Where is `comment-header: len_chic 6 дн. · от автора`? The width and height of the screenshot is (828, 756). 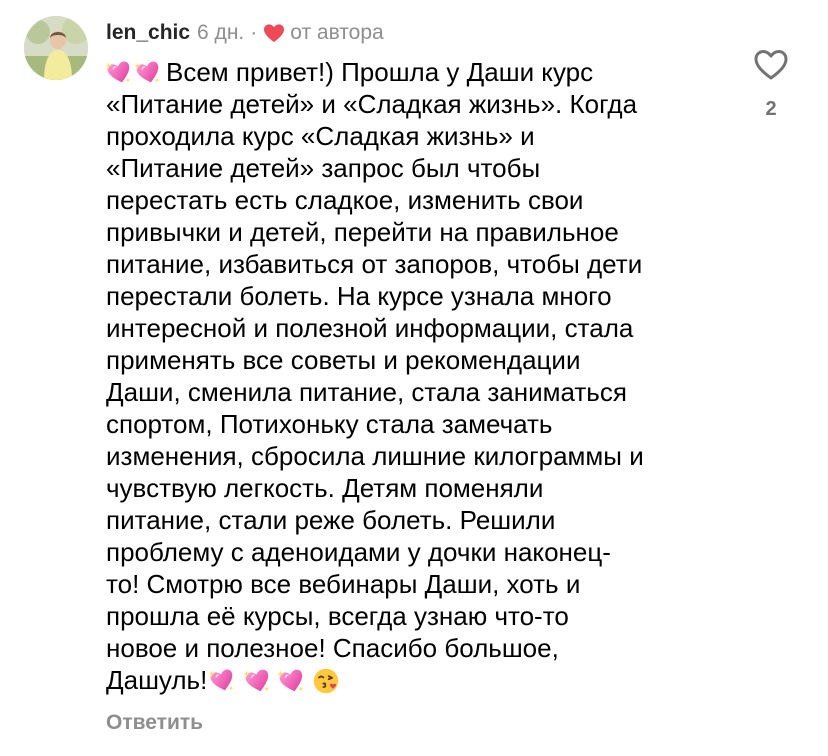
comment-header: len_chic 6 дн. · от автора is located at coordinates (245, 33).